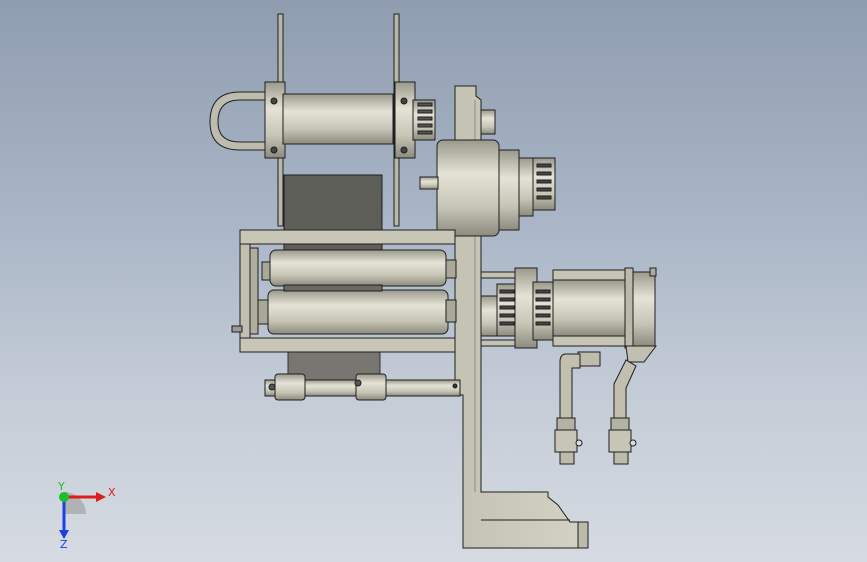 This screenshot has height=562, width=867. What do you see at coordinates (357, 292) in the screenshot?
I see `rollers` at bounding box center [357, 292].